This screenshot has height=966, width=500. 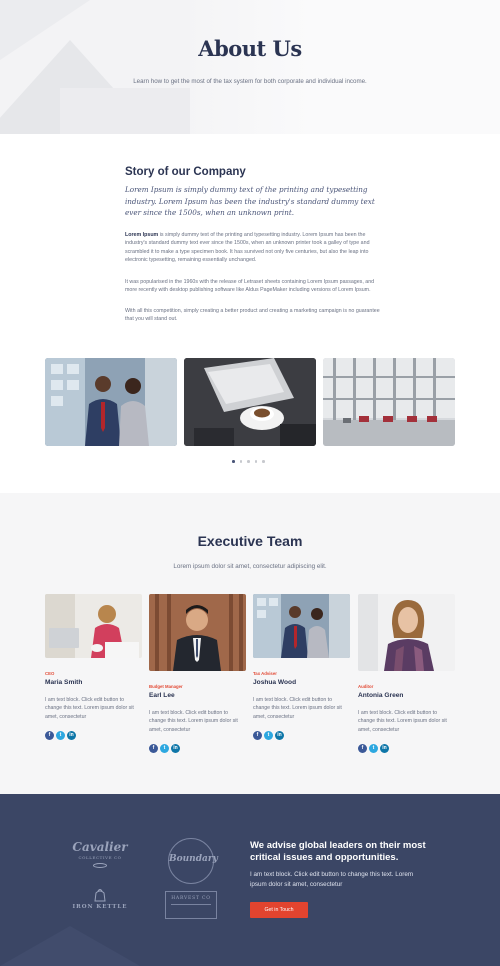 I want to click on hero-section, so click(x=250, y=67).